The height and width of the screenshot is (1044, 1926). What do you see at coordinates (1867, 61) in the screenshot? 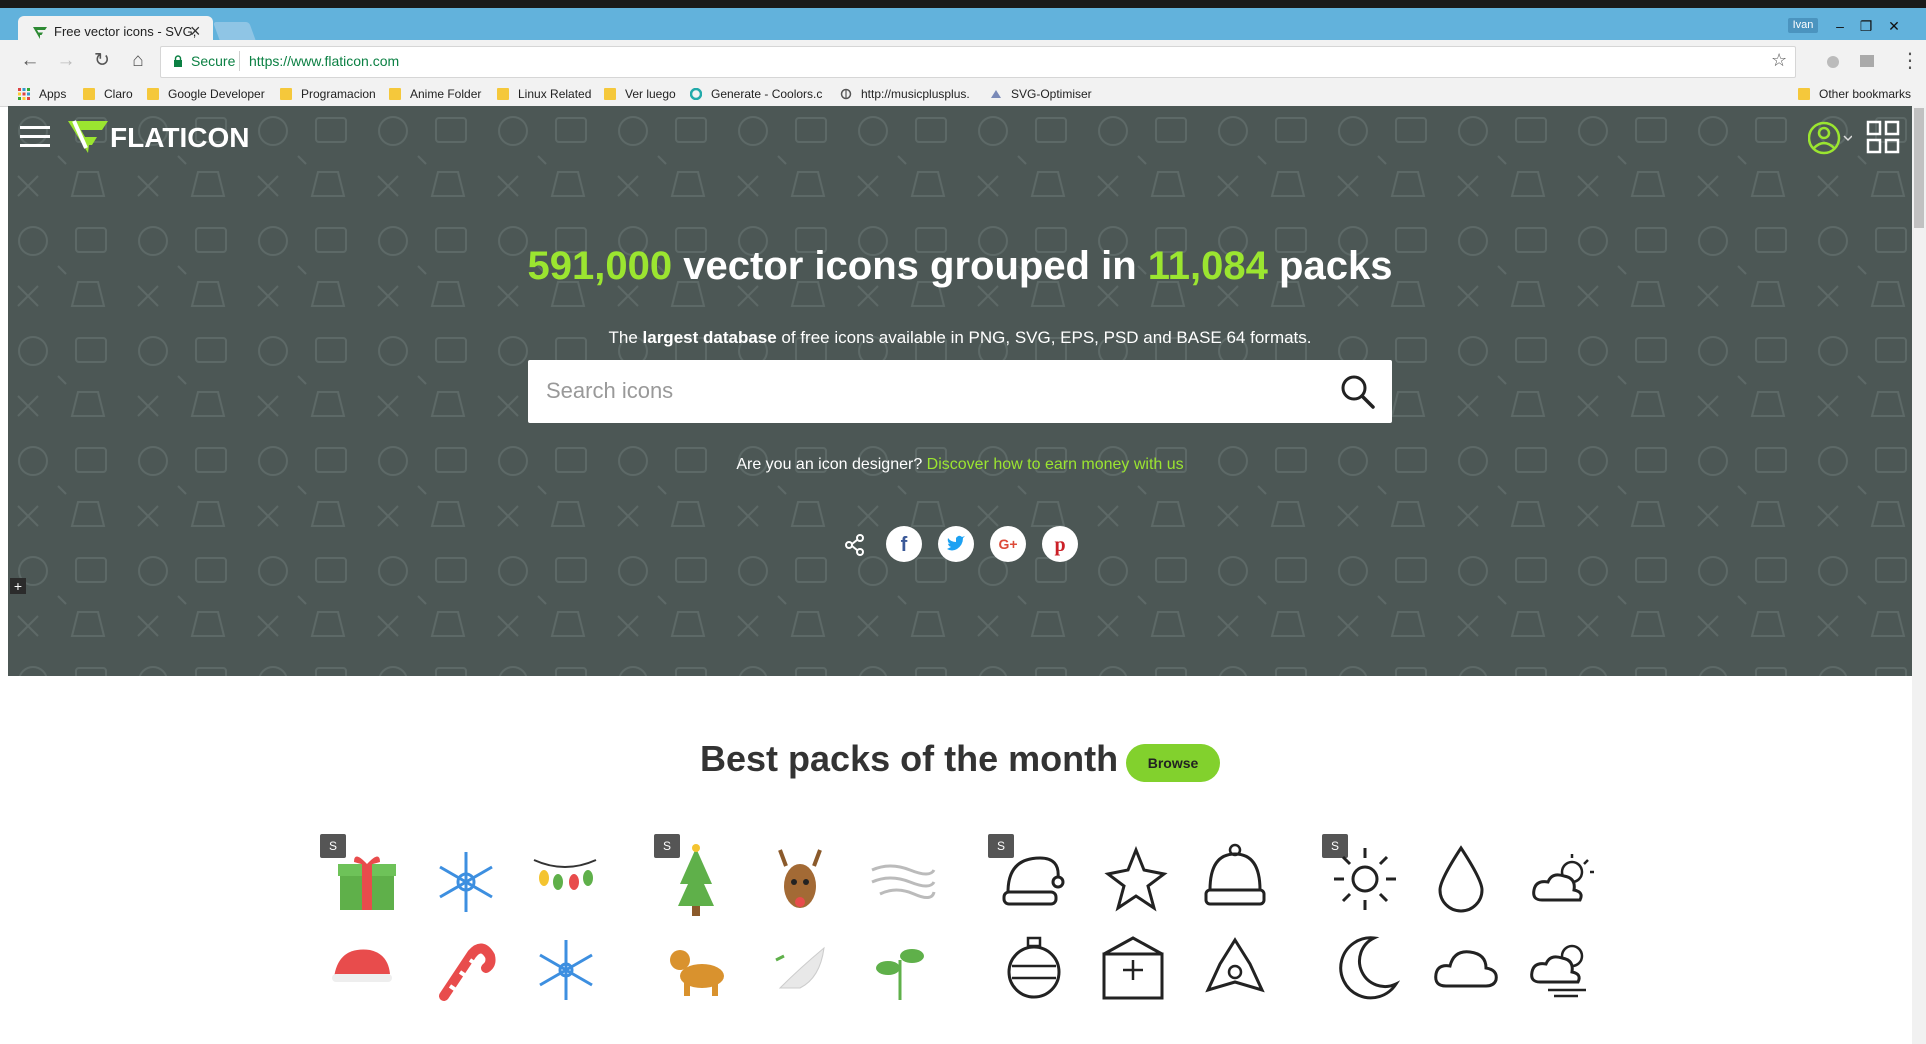
I see `extension-photo-icon` at bounding box center [1867, 61].